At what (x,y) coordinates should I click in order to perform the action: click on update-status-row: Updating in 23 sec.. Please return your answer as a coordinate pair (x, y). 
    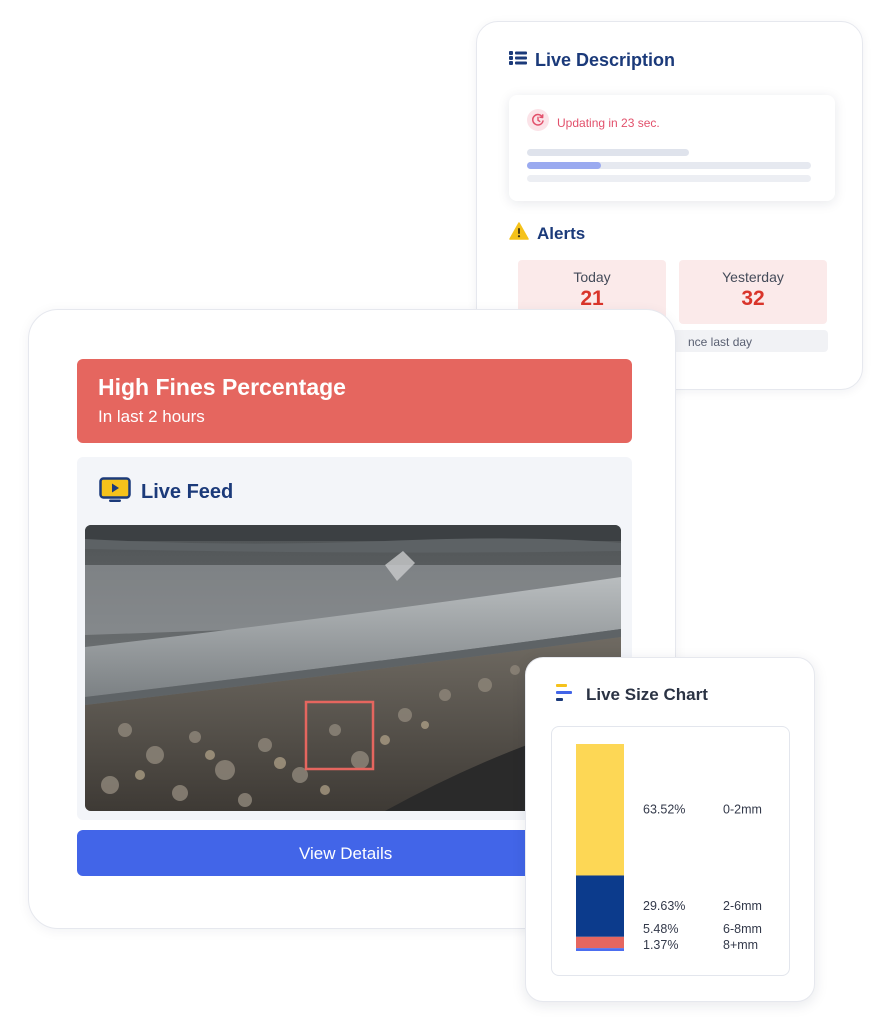
    Looking at the image, I should click on (593, 122).